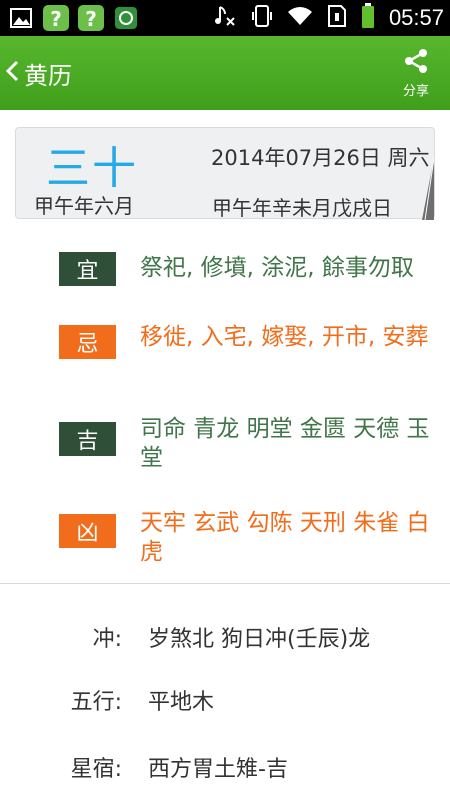  I want to click on share-label: 分享, so click(415, 91).